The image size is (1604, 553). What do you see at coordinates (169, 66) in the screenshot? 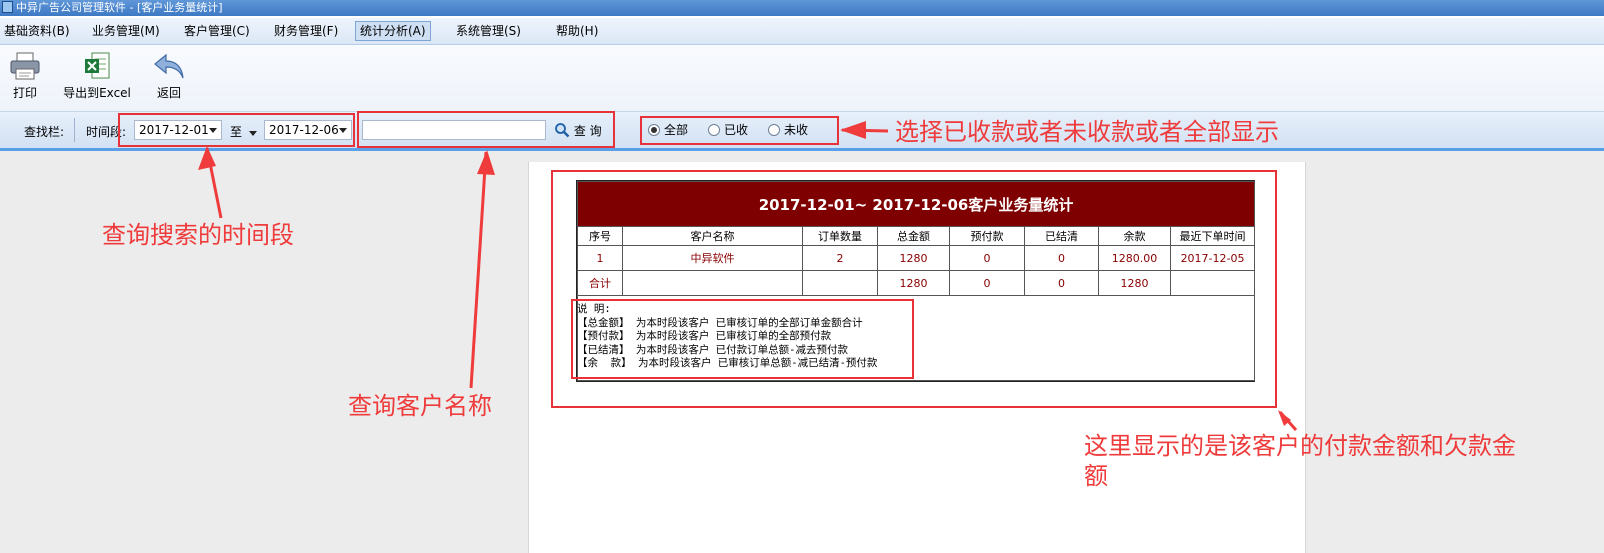
I see `back-arrow-icon` at bounding box center [169, 66].